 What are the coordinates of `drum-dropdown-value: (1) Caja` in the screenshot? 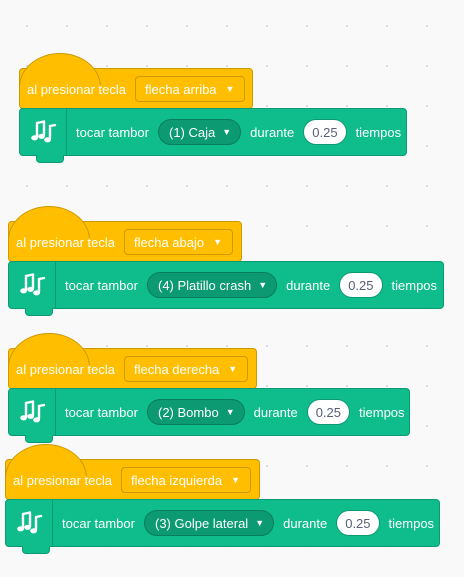 It's located at (192, 132).